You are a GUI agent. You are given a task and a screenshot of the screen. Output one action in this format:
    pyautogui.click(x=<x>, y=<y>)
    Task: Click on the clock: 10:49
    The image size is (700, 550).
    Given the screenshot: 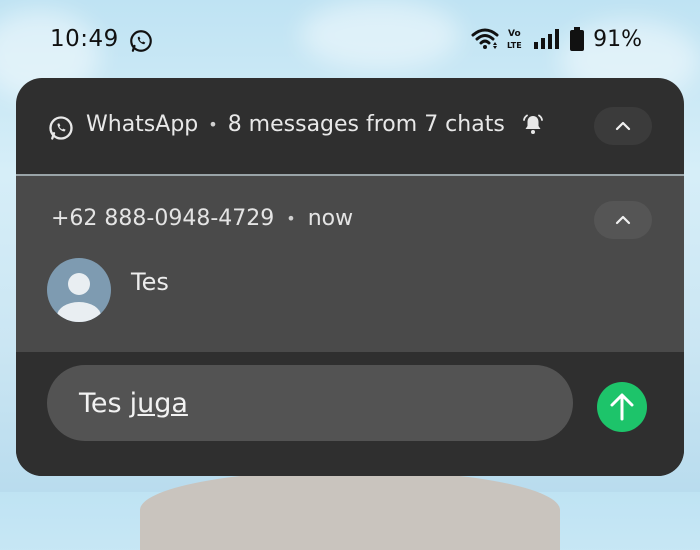 What is the action you would take?
    pyautogui.click(x=84, y=39)
    